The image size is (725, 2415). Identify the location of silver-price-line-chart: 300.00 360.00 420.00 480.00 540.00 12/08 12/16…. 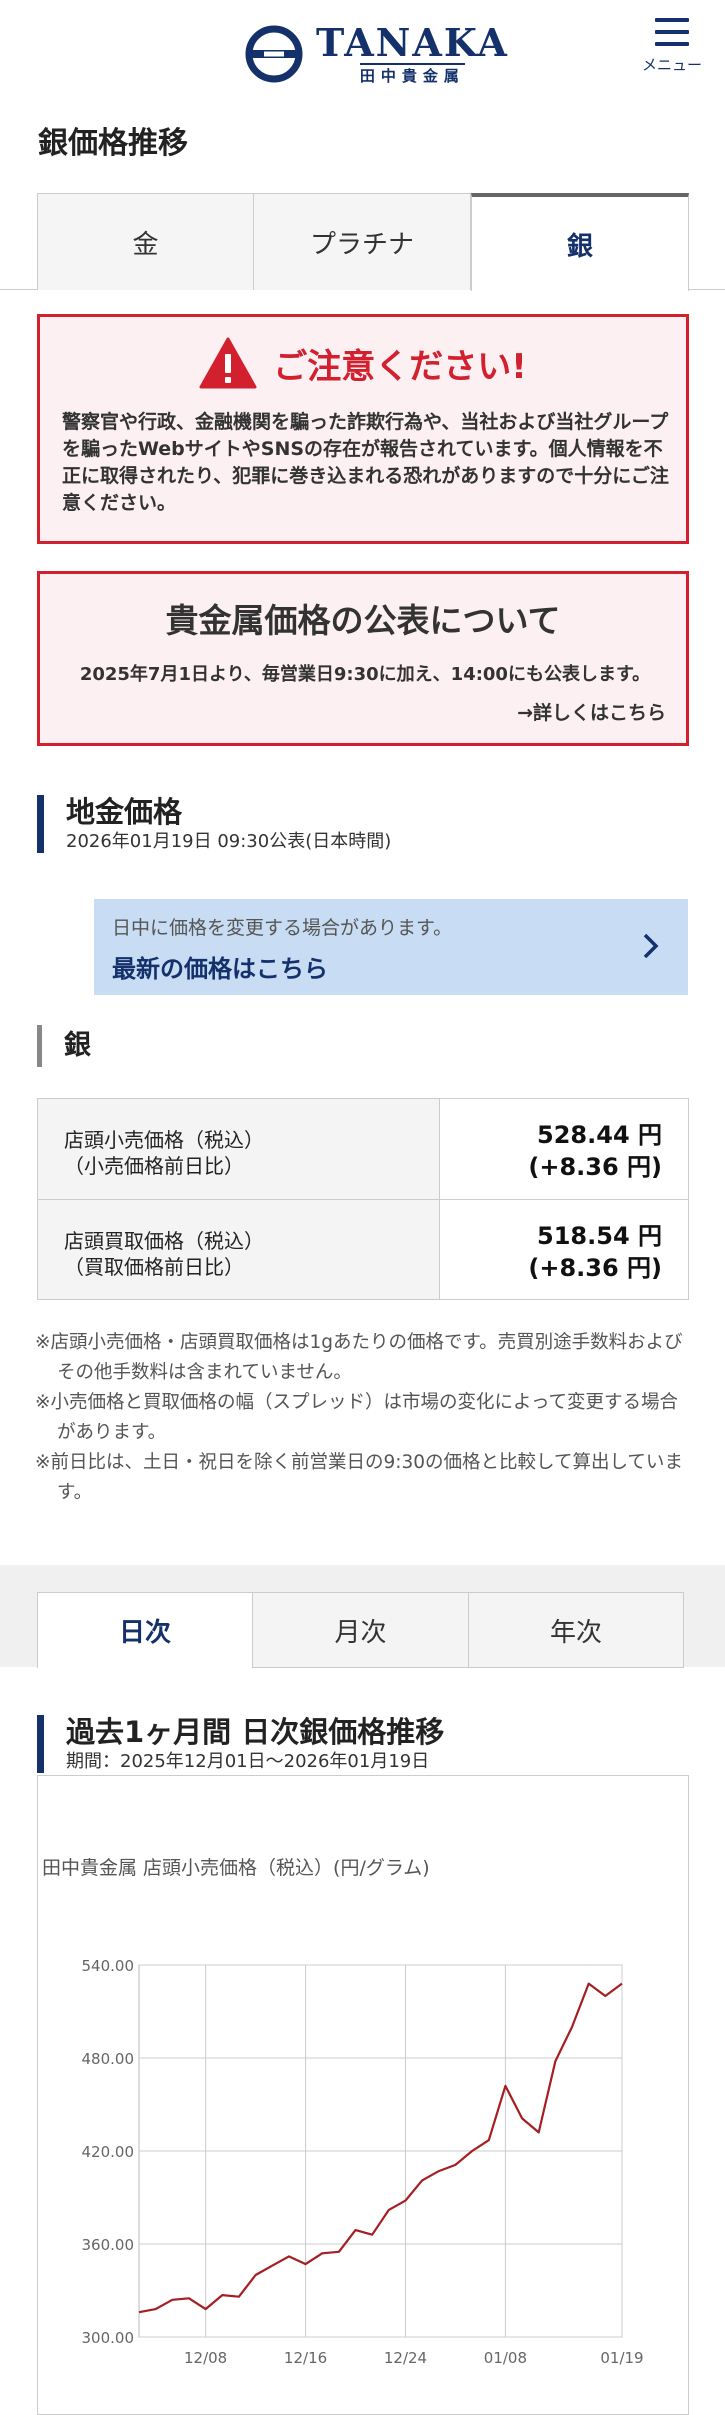
(363, 2162).